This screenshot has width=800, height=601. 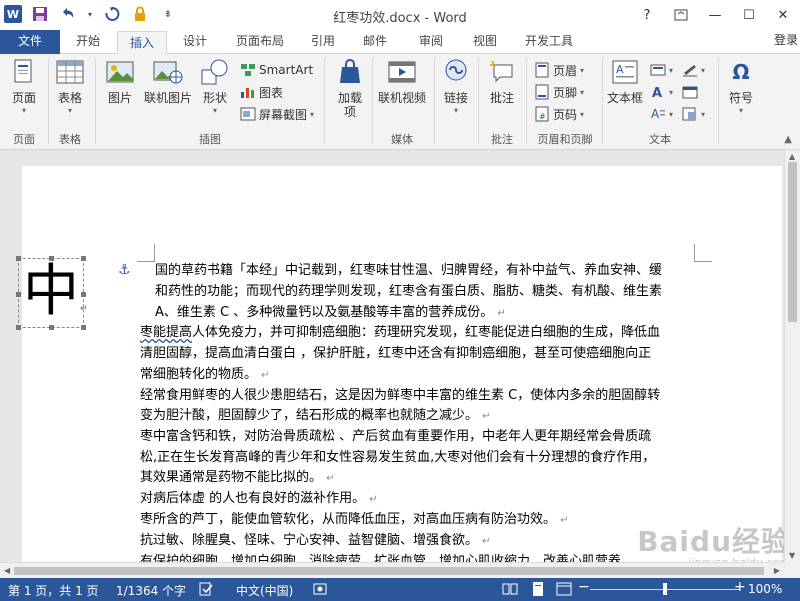 What do you see at coordinates (315, 417) in the screenshot?
I see `text-line: 变为胆汁酸，胆固醇少了，结石形成的概率也就随之减少。 ↵` at bounding box center [315, 417].